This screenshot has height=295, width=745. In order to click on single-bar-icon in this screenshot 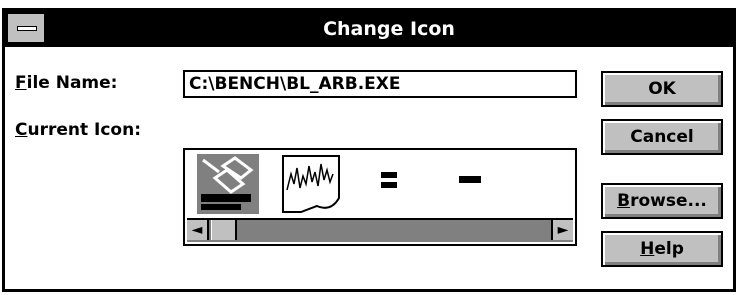, I will do `click(480, 184)`.